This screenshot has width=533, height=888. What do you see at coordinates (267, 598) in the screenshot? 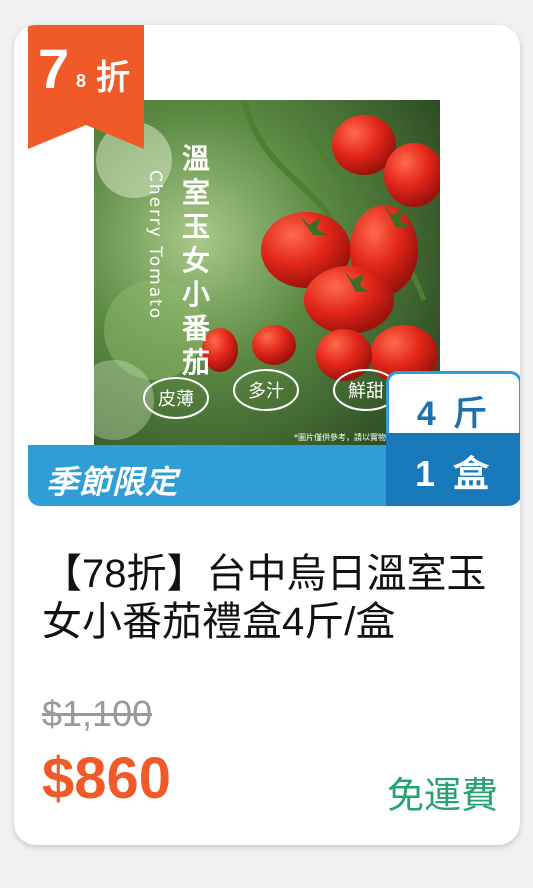
I see `product-title: 【78折】台中烏日溫室玉女小番茄禮盒4斤/盒` at bounding box center [267, 598].